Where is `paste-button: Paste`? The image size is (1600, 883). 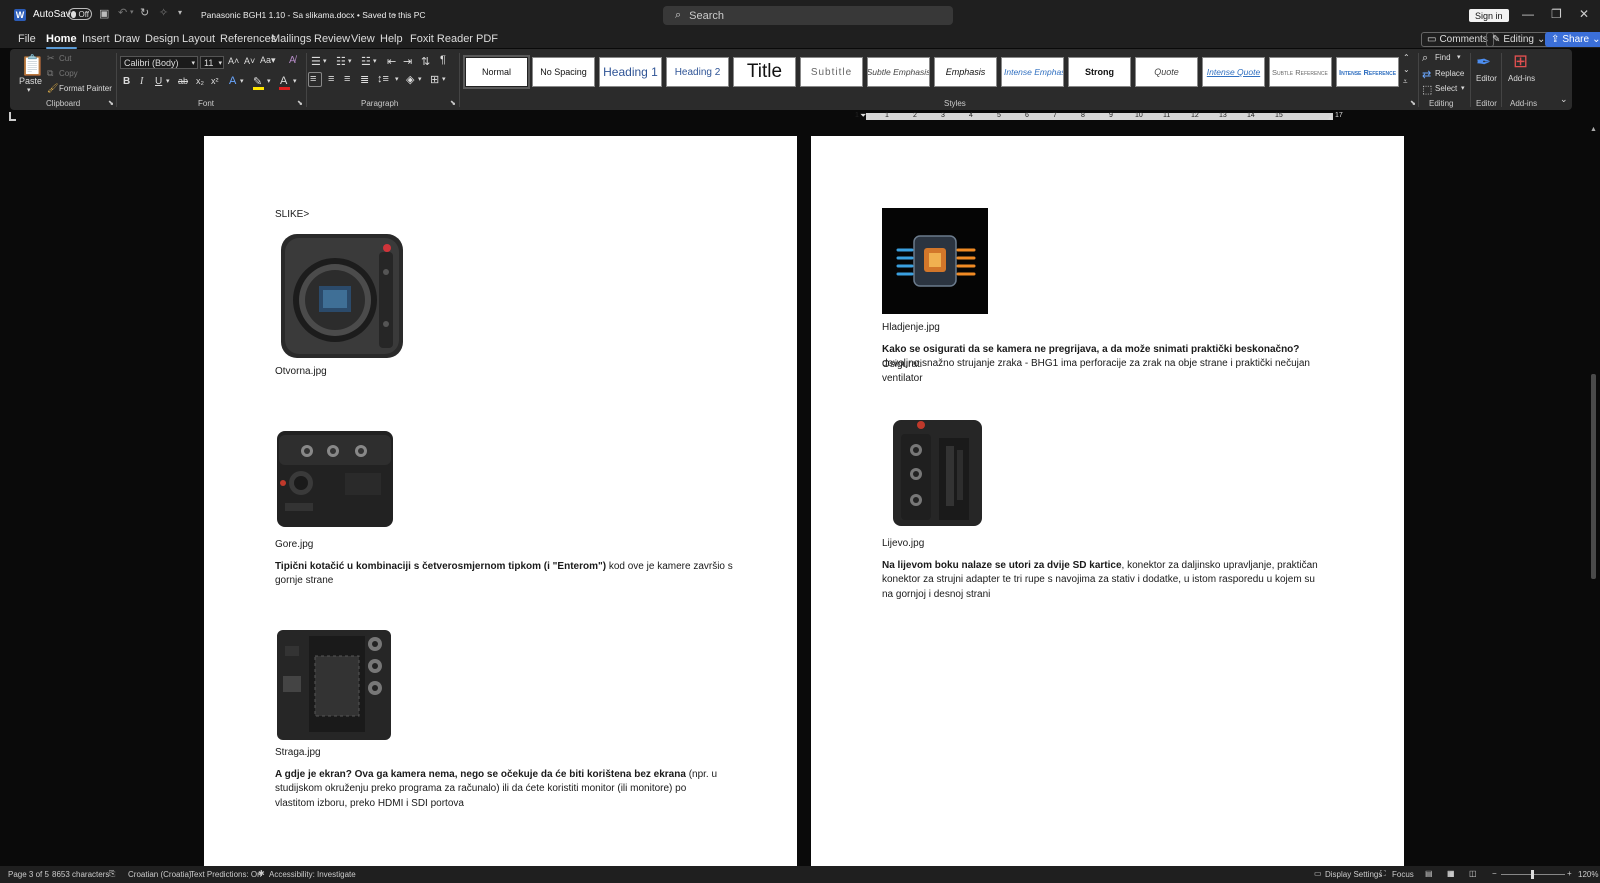 paste-button: Paste is located at coordinates (30, 81).